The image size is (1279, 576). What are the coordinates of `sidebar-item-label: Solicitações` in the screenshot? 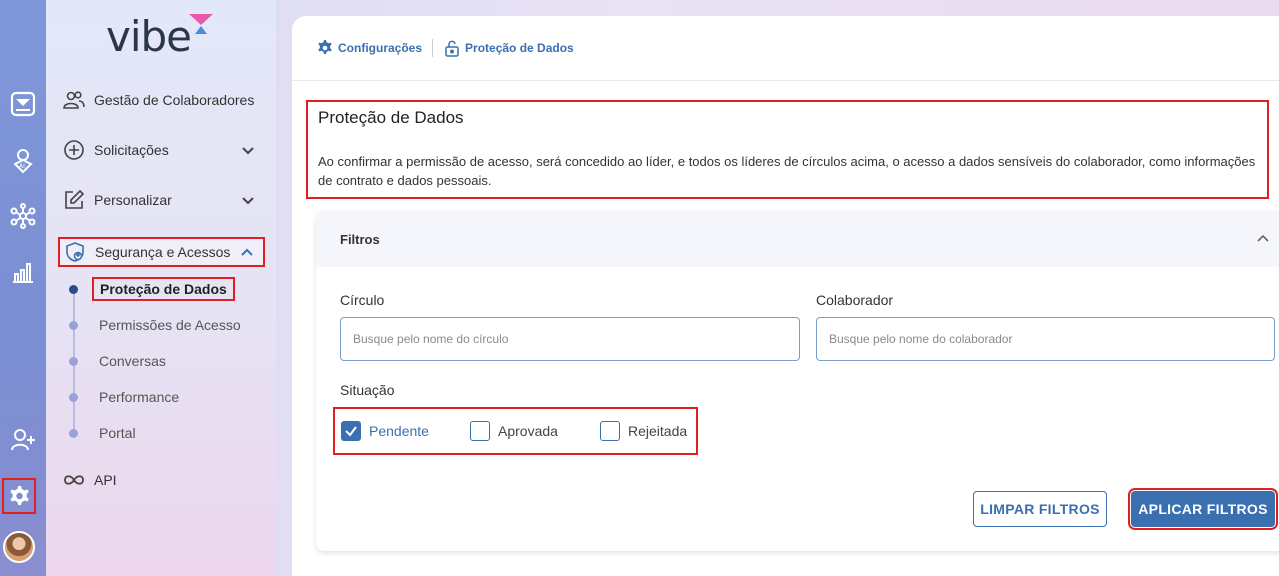 It's located at (131, 150).